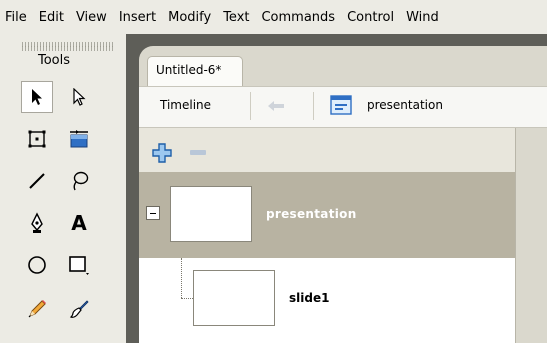 The height and width of the screenshot is (343, 547). Describe the element at coordinates (236, 17) in the screenshot. I see `menu-text: Text` at that location.